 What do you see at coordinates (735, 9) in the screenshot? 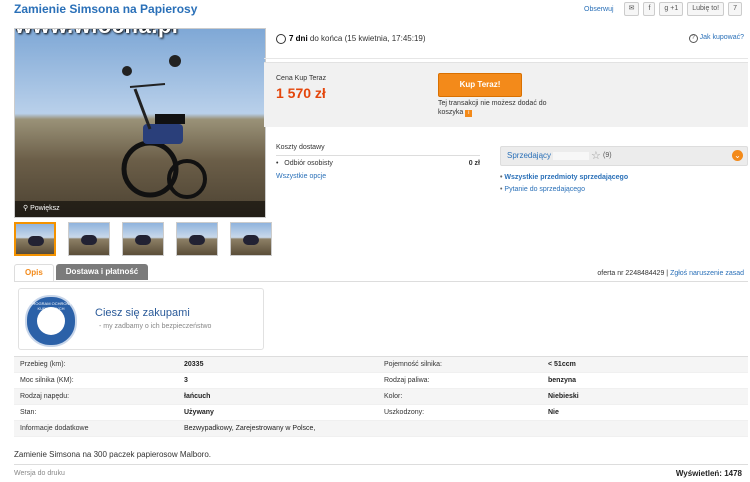
I see `like-count: 7` at bounding box center [735, 9].